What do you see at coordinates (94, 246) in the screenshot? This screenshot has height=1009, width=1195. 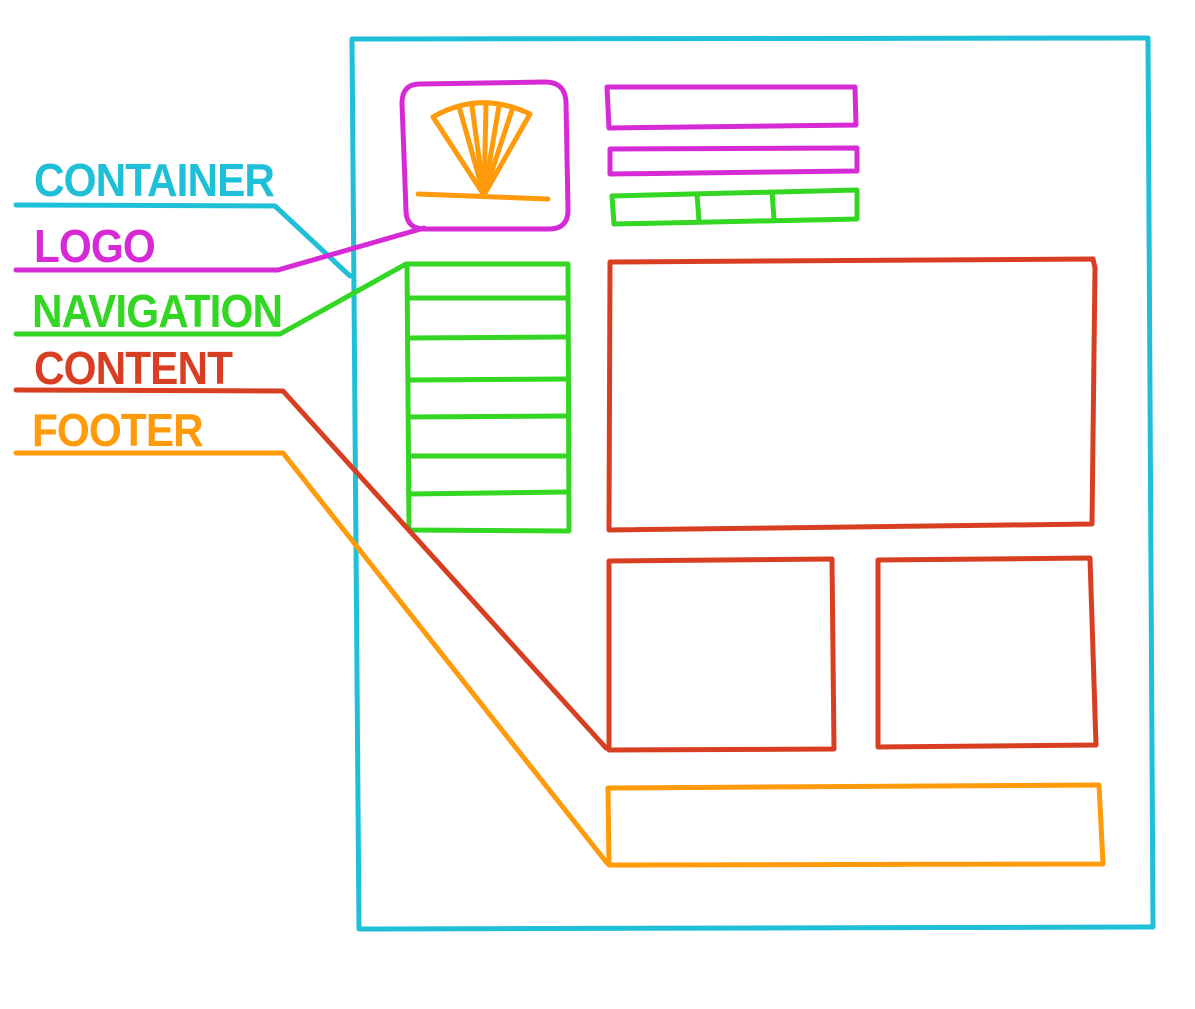 I see `label-logo: LOGO` at bounding box center [94, 246].